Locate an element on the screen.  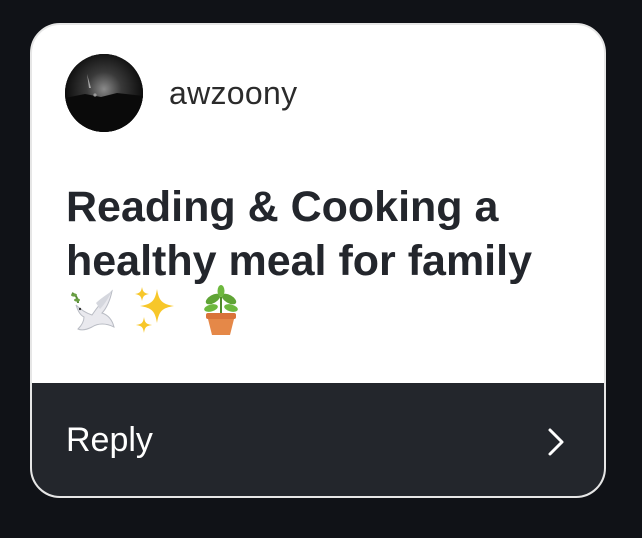
avatar is located at coordinates (104, 93).